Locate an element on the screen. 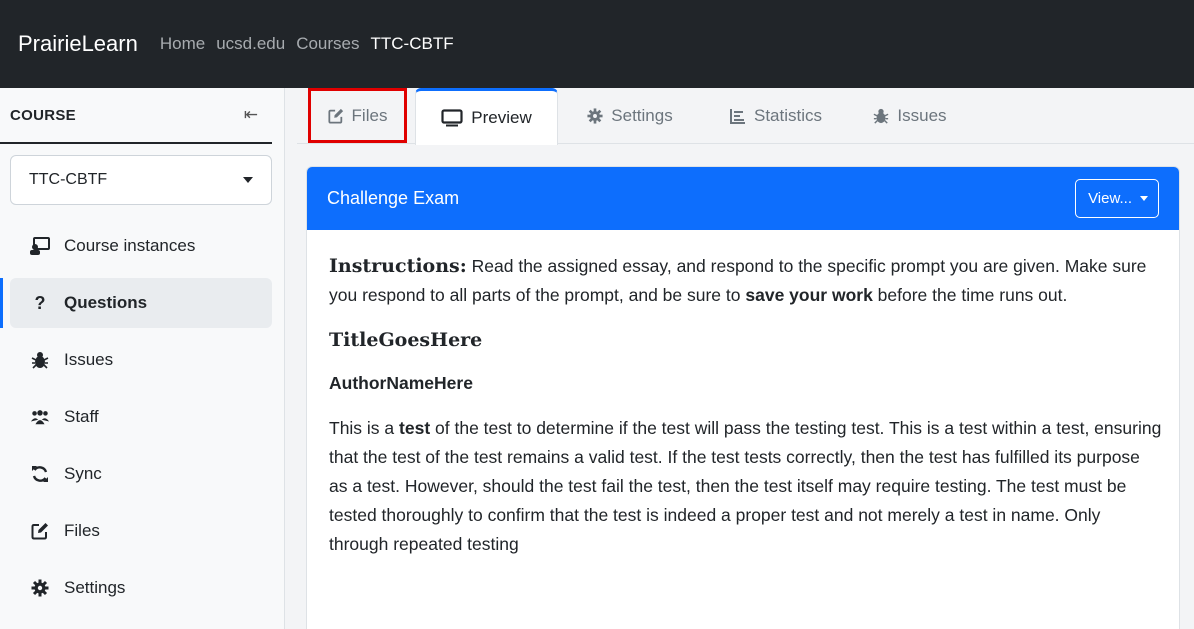 This screenshot has width=1194, height=629. nav-current-course: TTC-CBTF is located at coordinates (412, 44).